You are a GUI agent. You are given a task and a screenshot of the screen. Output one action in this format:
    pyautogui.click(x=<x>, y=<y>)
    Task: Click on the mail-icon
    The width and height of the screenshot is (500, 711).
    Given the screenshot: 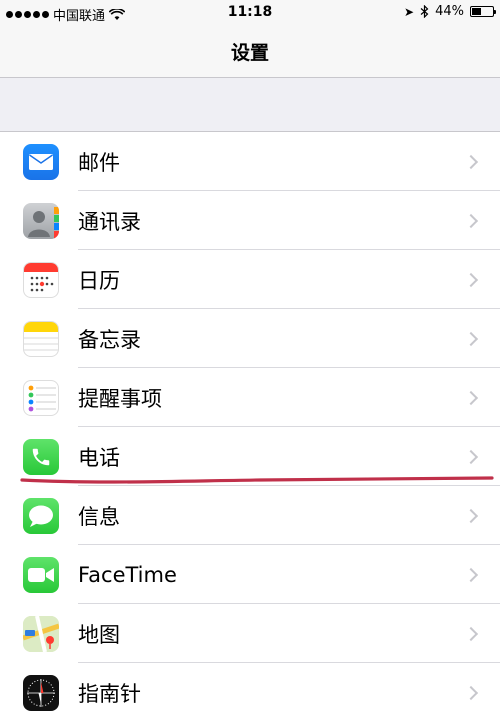 What is the action you would take?
    pyautogui.click(x=41, y=161)
    